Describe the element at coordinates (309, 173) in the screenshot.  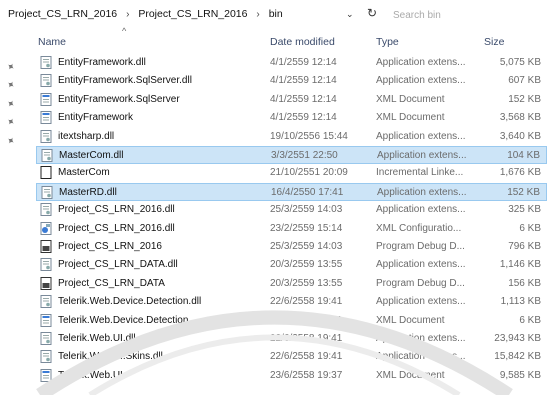
I see `file-date-modified: 21/10/2551 20:09` at that location.